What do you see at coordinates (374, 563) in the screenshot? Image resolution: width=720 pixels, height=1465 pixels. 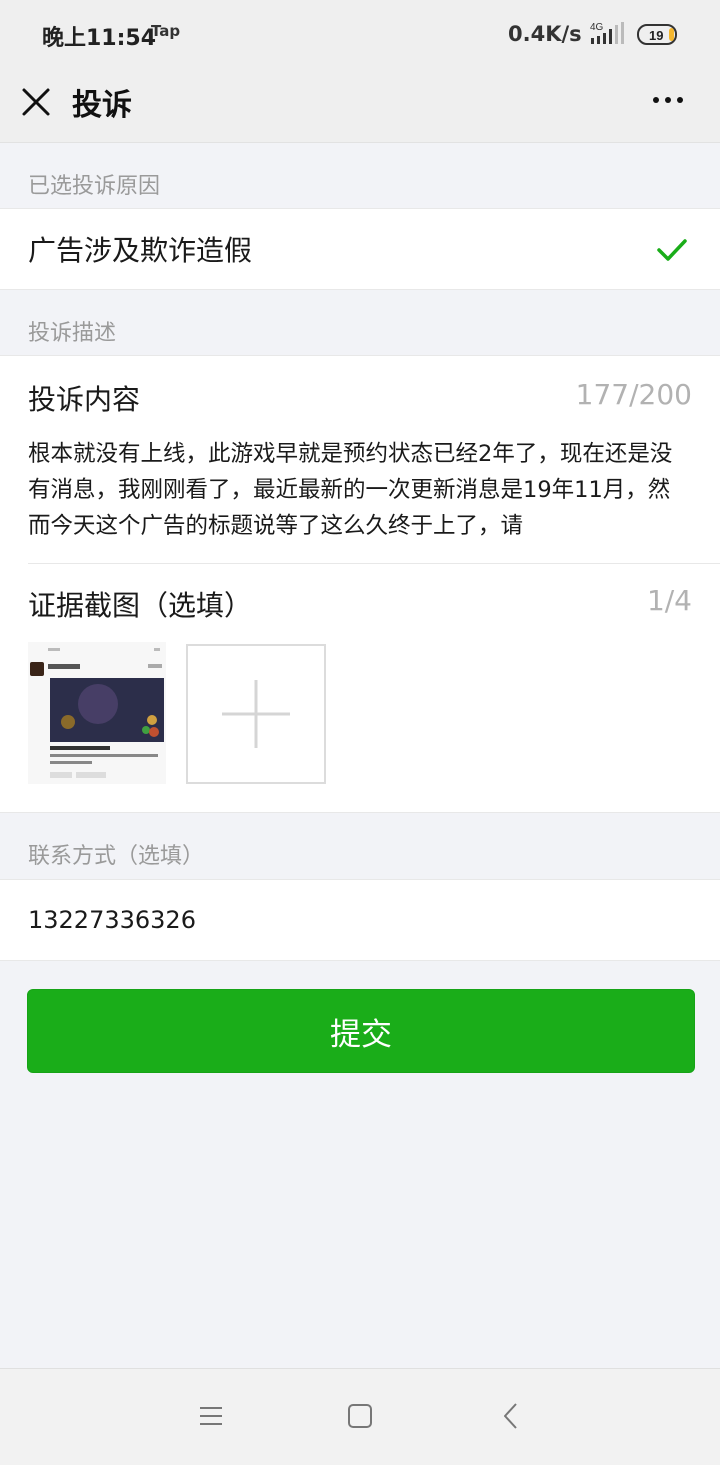 I see `divider` at bounding box center [374, 563].